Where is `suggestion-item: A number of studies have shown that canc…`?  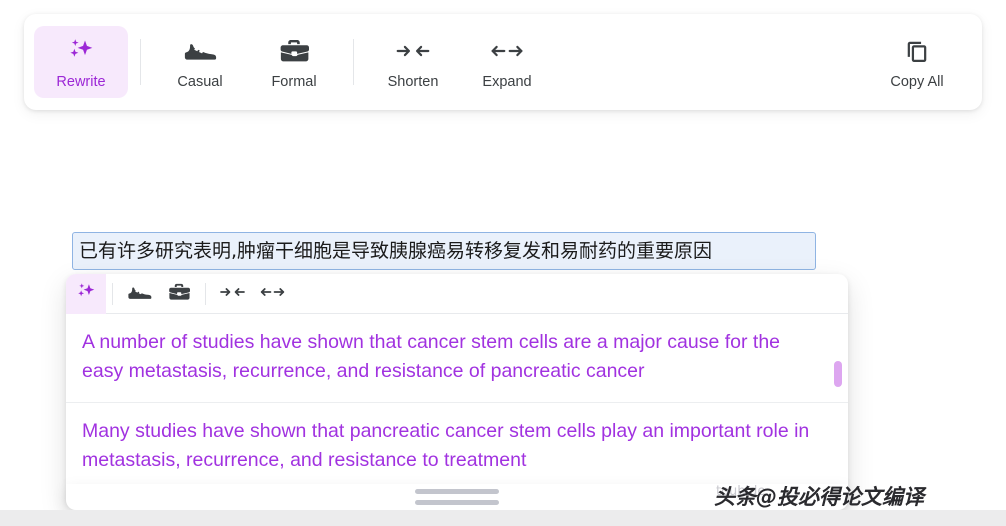 suggestion-item: A number of studies have shown that canc… is located at coordinates (457, 358).